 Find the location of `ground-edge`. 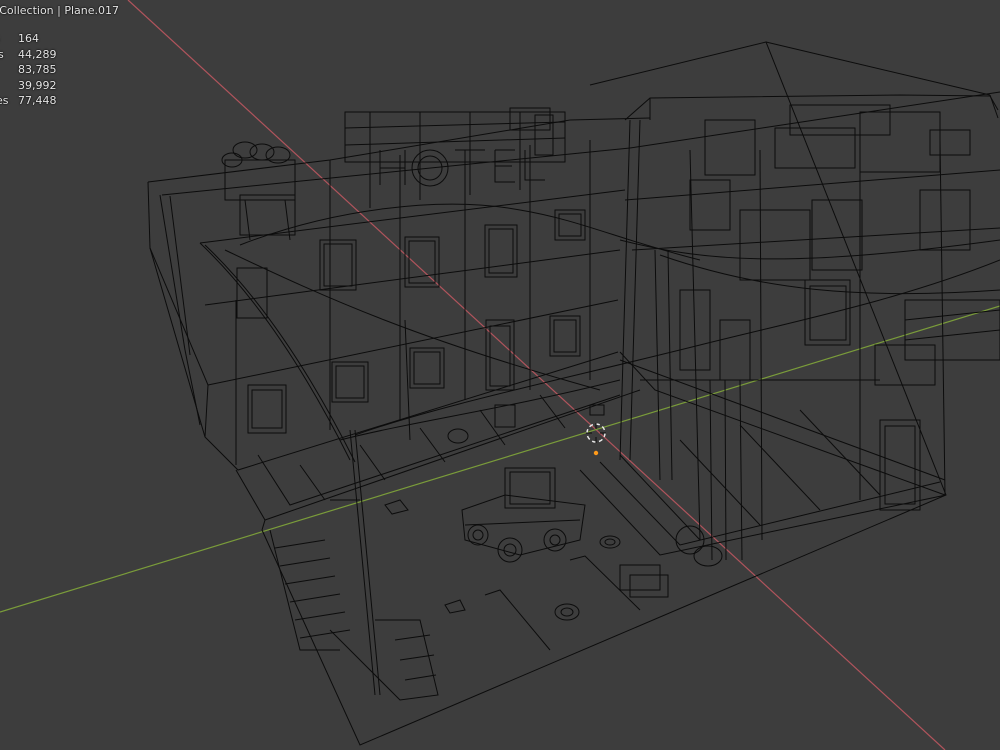

ground-edge is located at coordinates (878, 68).